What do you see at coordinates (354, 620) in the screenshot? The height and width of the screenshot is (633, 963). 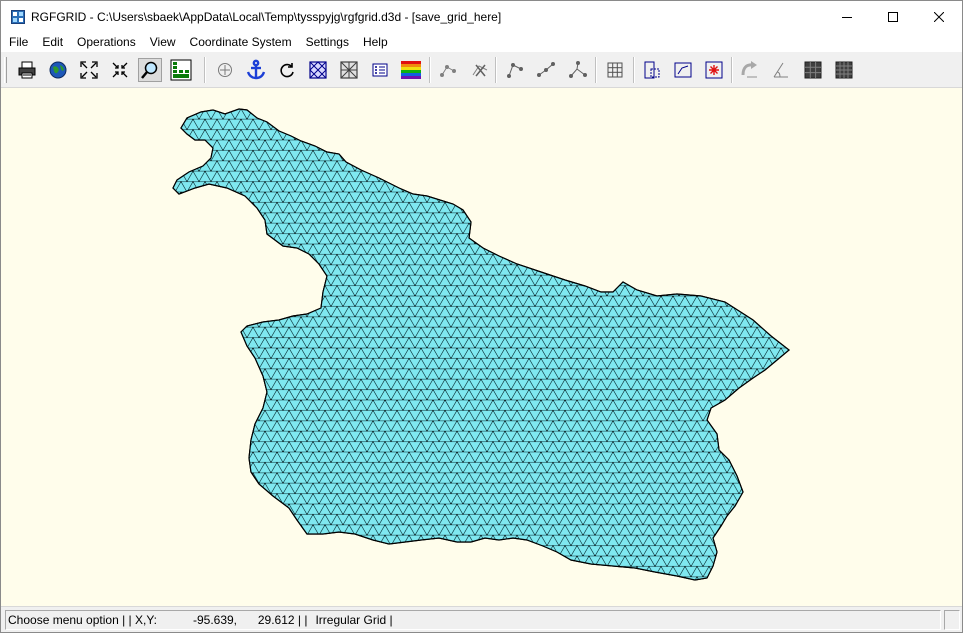 I see `status-grid-type: Irregular Grid |` at bounding box center [354, 620].